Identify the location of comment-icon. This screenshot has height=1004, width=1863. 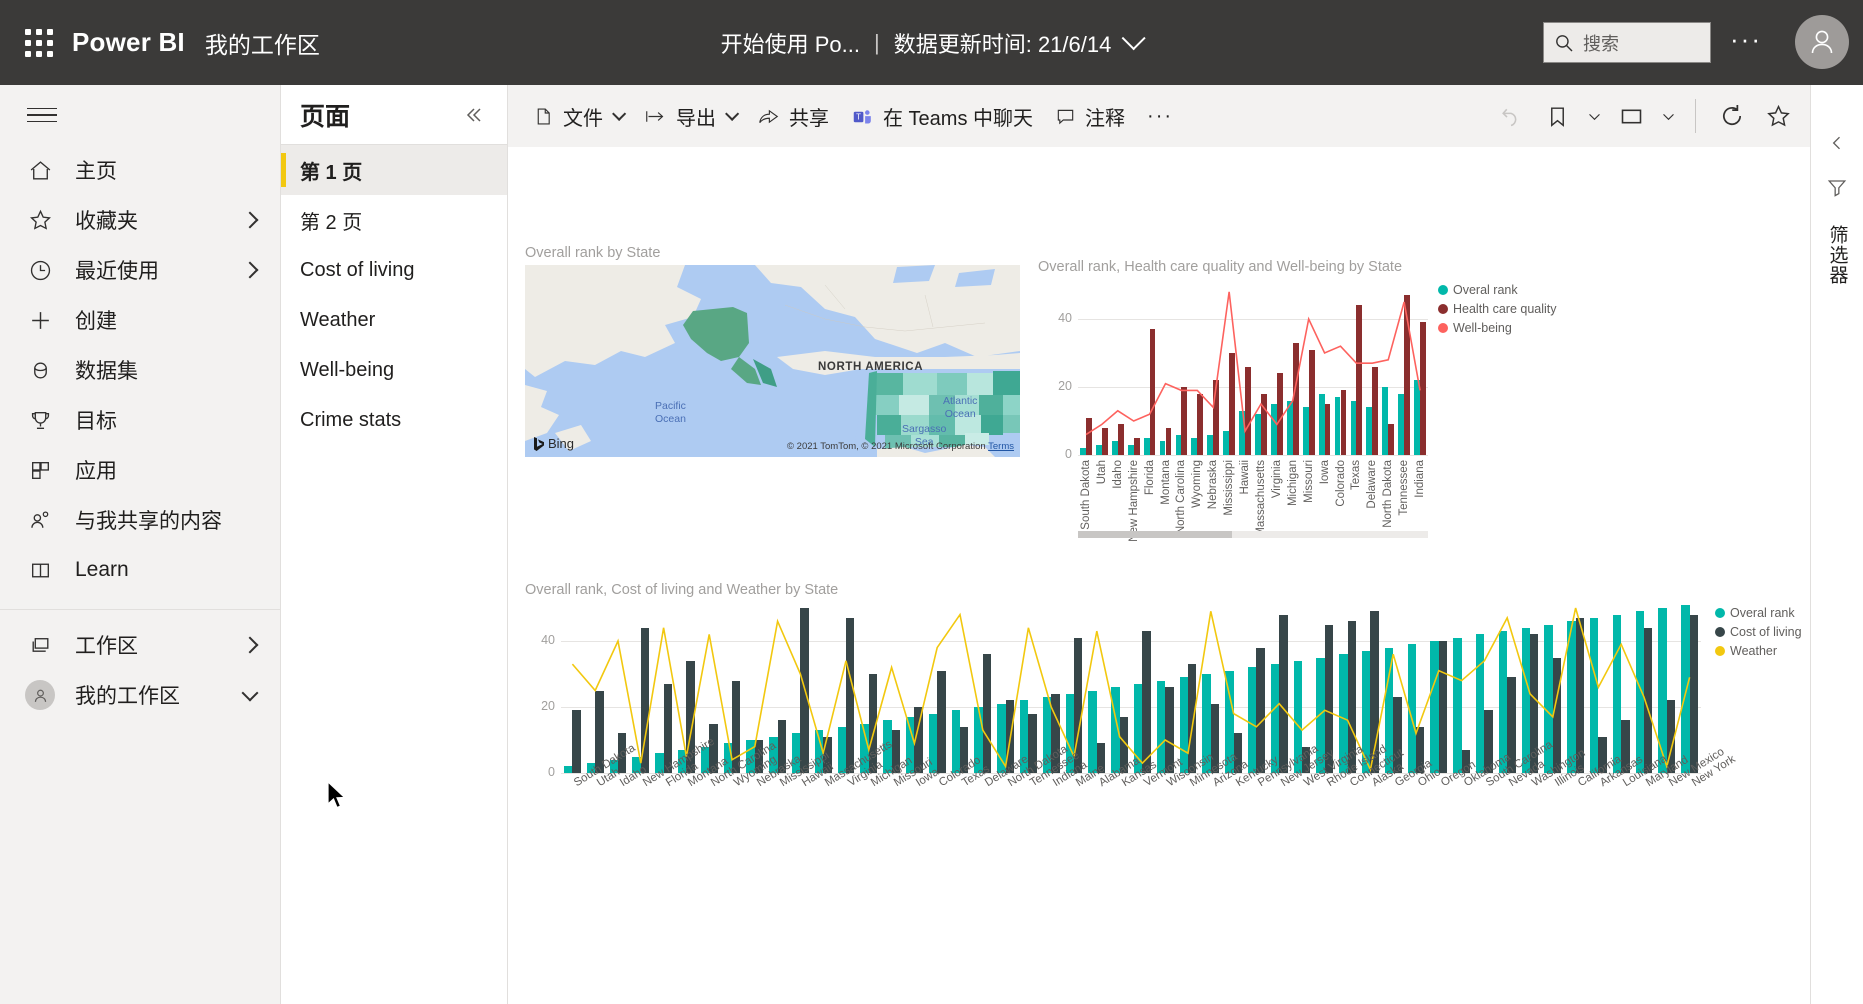
(1065, 116).